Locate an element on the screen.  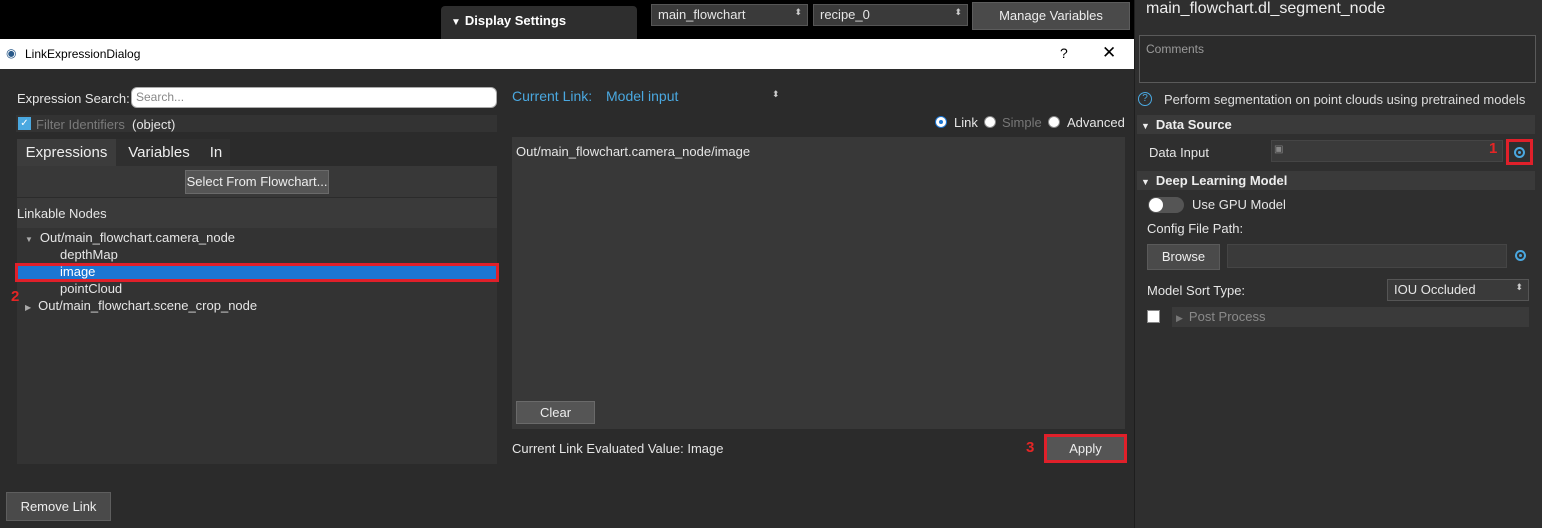
tab-expressions: Expressions is located at coordinates (66, 152).